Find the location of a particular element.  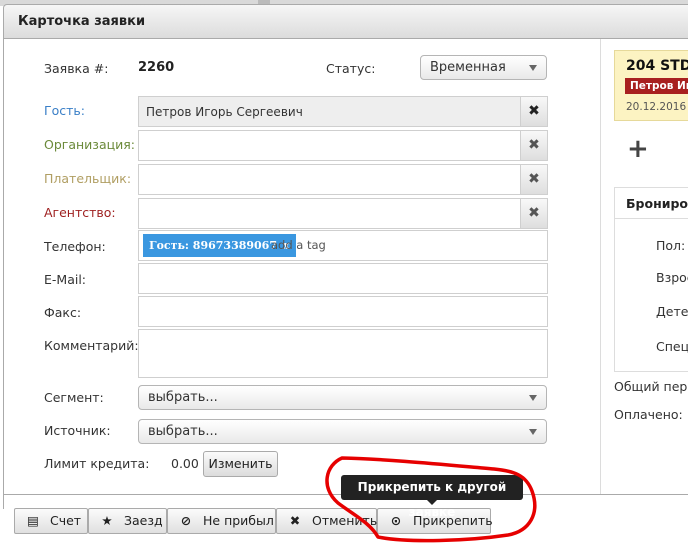

fax-label: Факс: is located at coordinates (63, 312).